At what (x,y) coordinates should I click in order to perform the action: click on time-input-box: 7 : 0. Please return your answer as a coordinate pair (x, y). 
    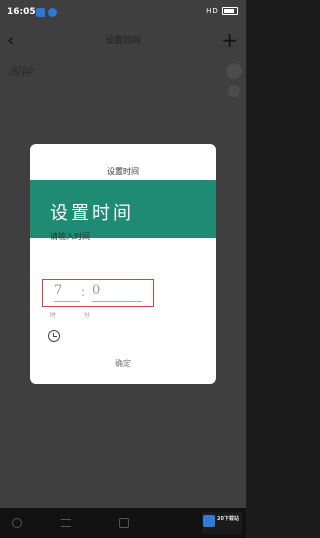
    Looking at the image, I should click on (98, 293).